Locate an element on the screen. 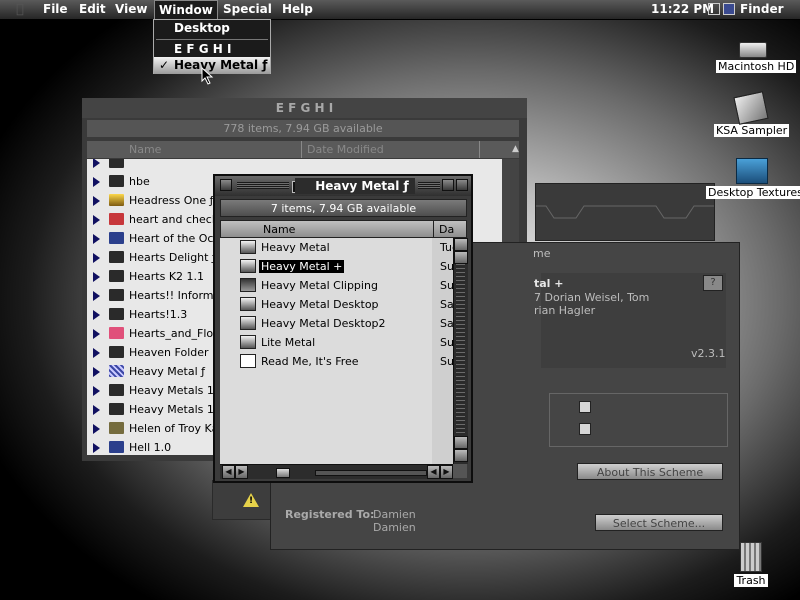  menu-file: File is located at coordinates (55, 9).